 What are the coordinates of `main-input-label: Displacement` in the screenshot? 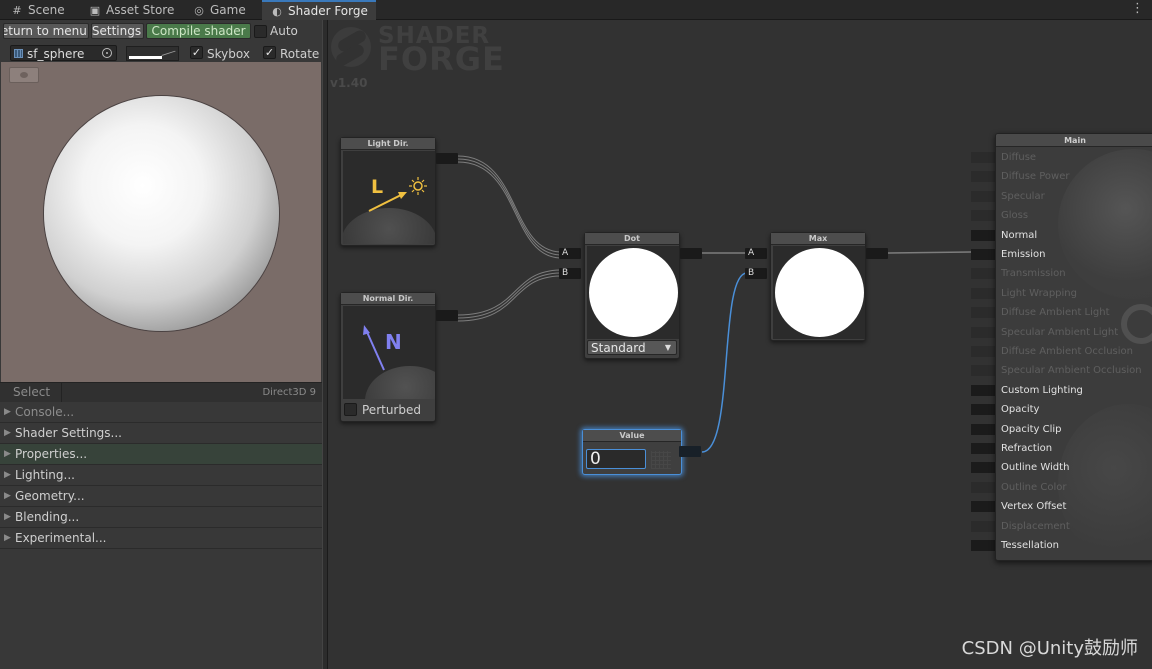 It's located at (1035, 526).